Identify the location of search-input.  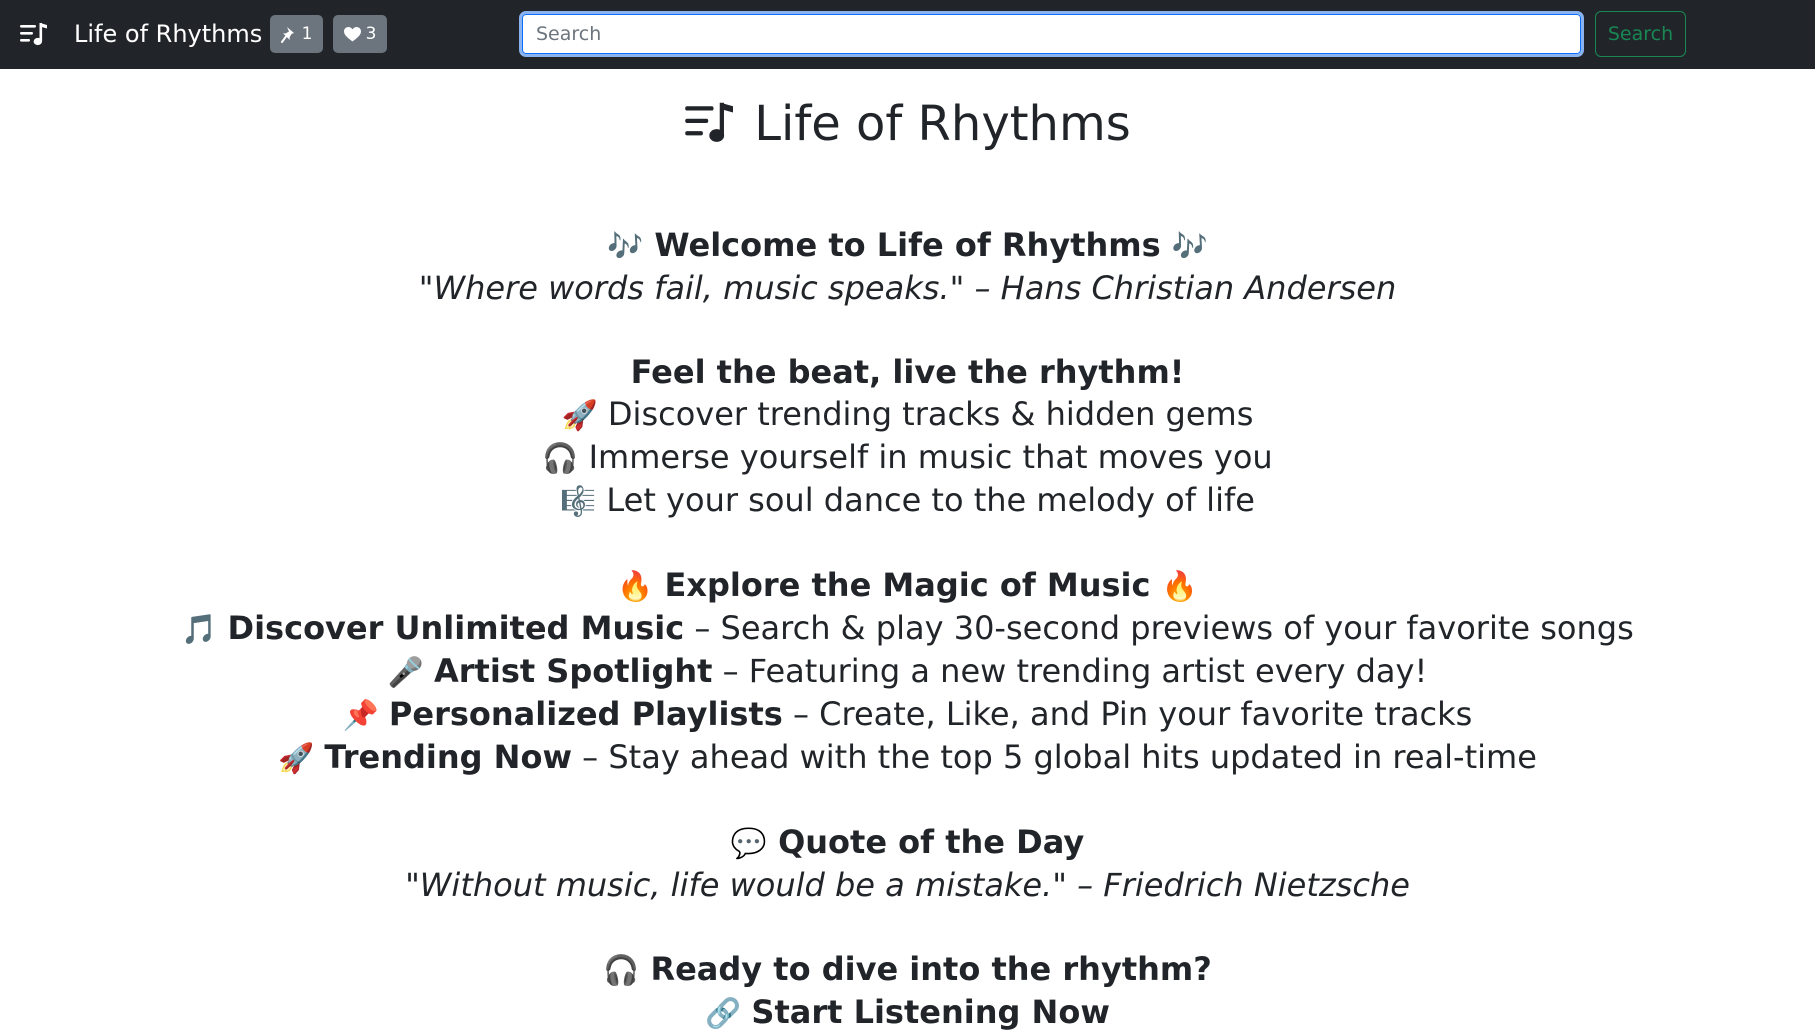
(1051, 34).